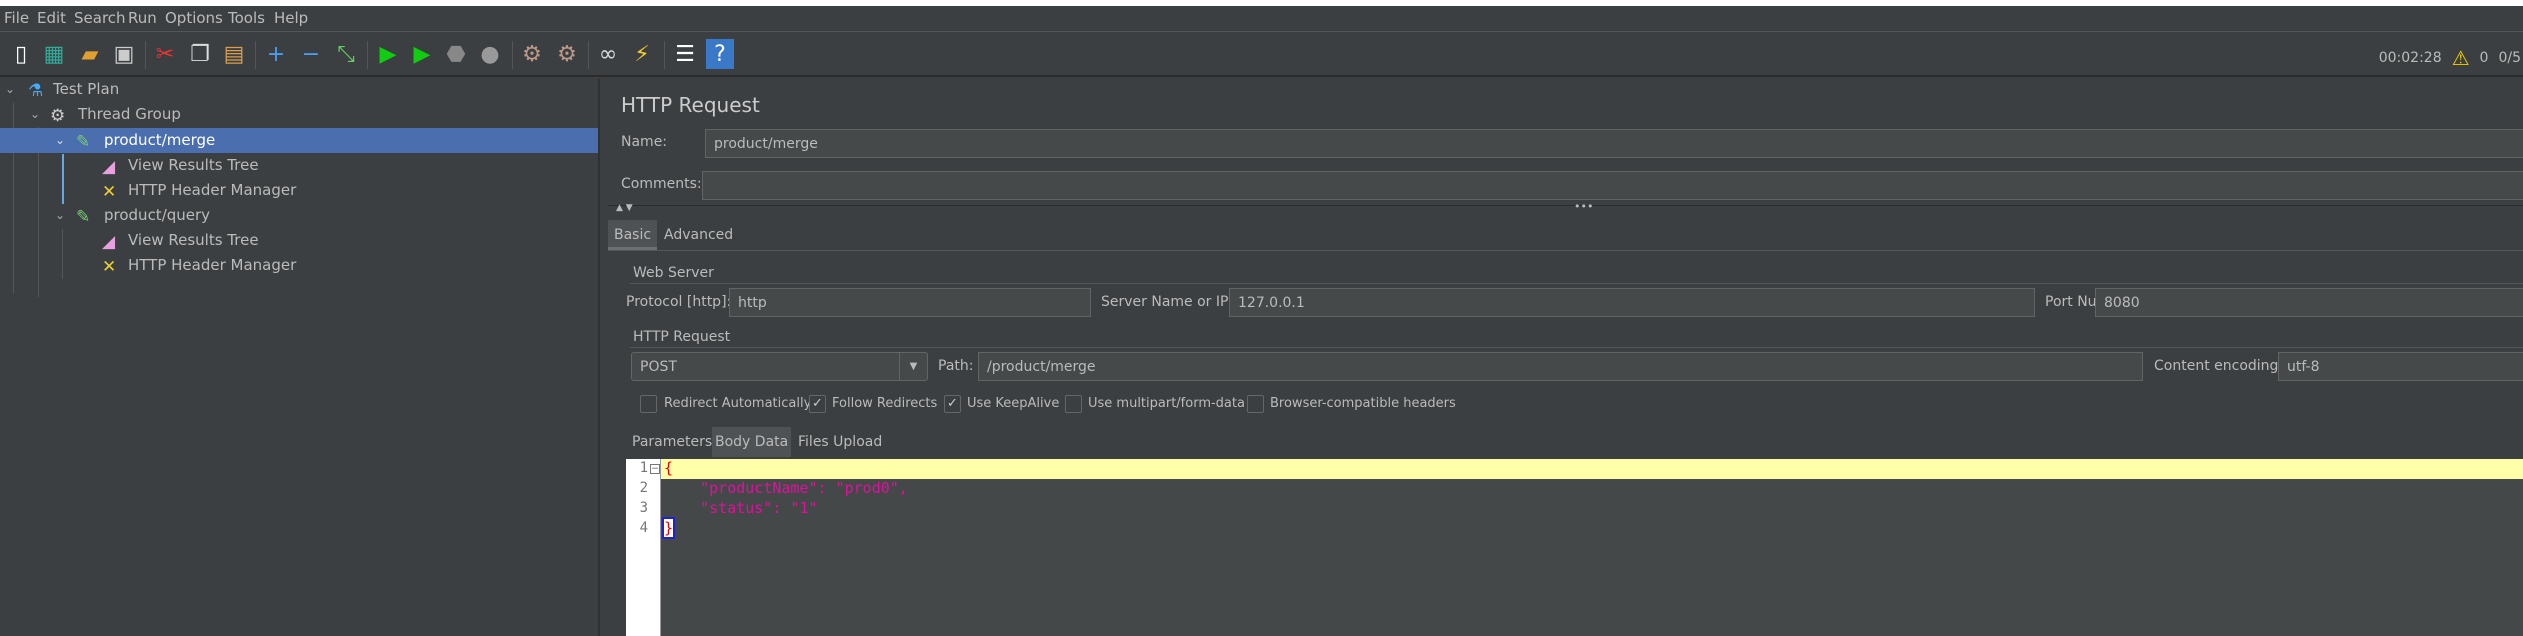 The height and width of the screenshot is (636, 2523). What do you see at coordinates (291, 18) in the screenshot?
I see `menu-help: Help` at bounding box center [291, 18].